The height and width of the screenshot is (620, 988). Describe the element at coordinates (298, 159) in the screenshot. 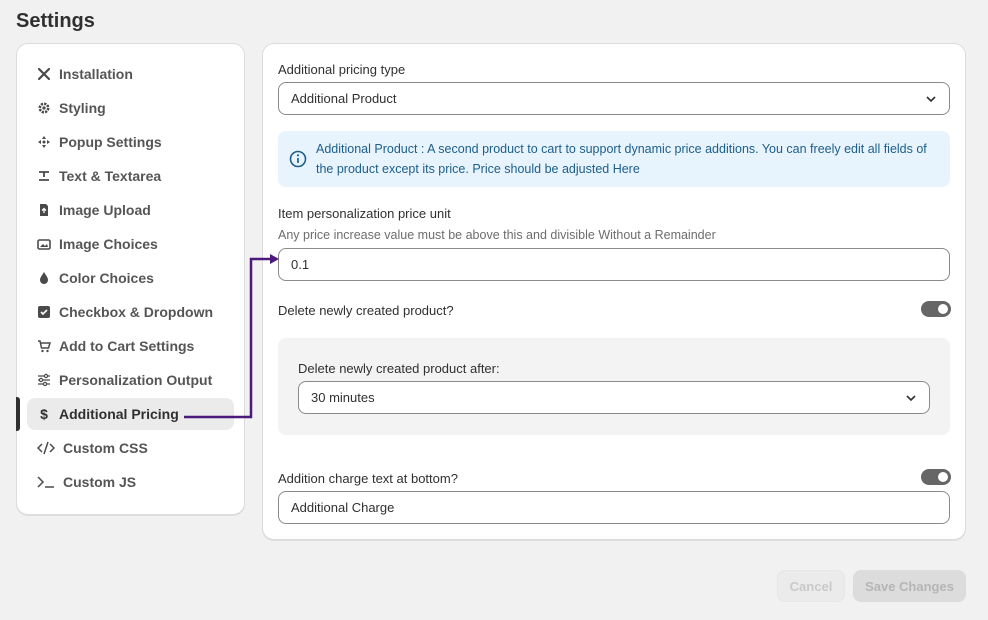

I see `info-icon` at that location.